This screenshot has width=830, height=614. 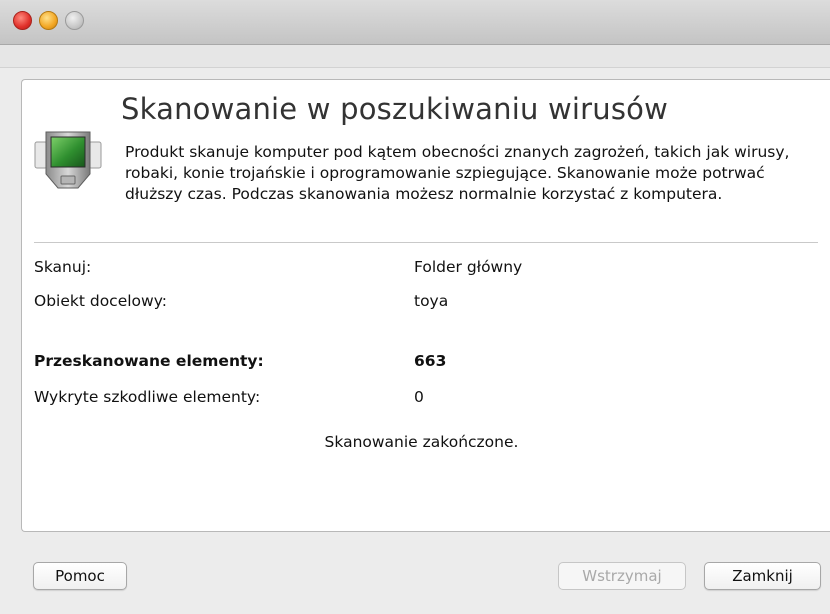 I want to click on scanned-items-value: 663, so click(x=430, y=361).